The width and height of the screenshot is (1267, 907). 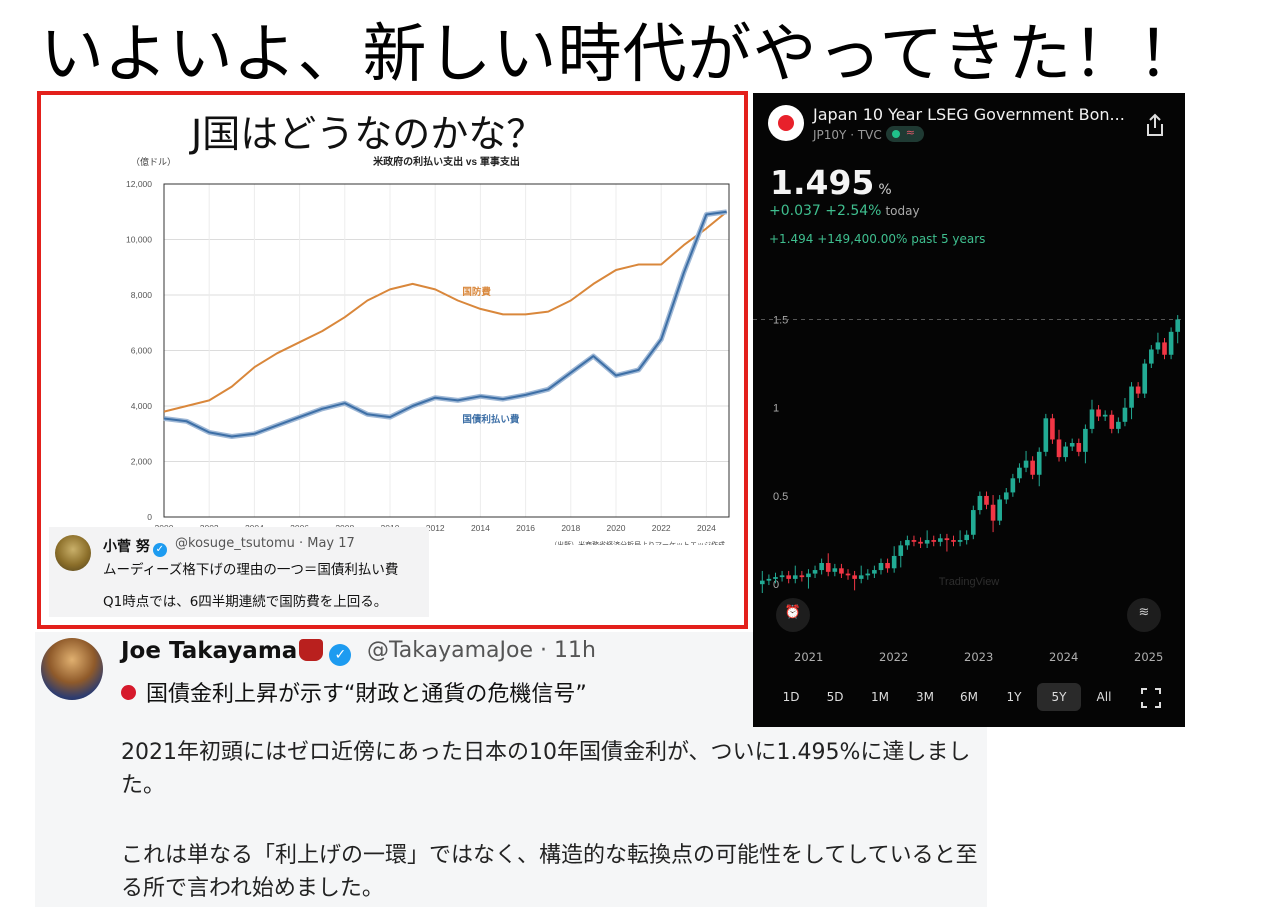 What do you see at coordinates (480, 528) in the screenshot?
I see `x-tick-label: 2014` at bounding box center [480, 528].